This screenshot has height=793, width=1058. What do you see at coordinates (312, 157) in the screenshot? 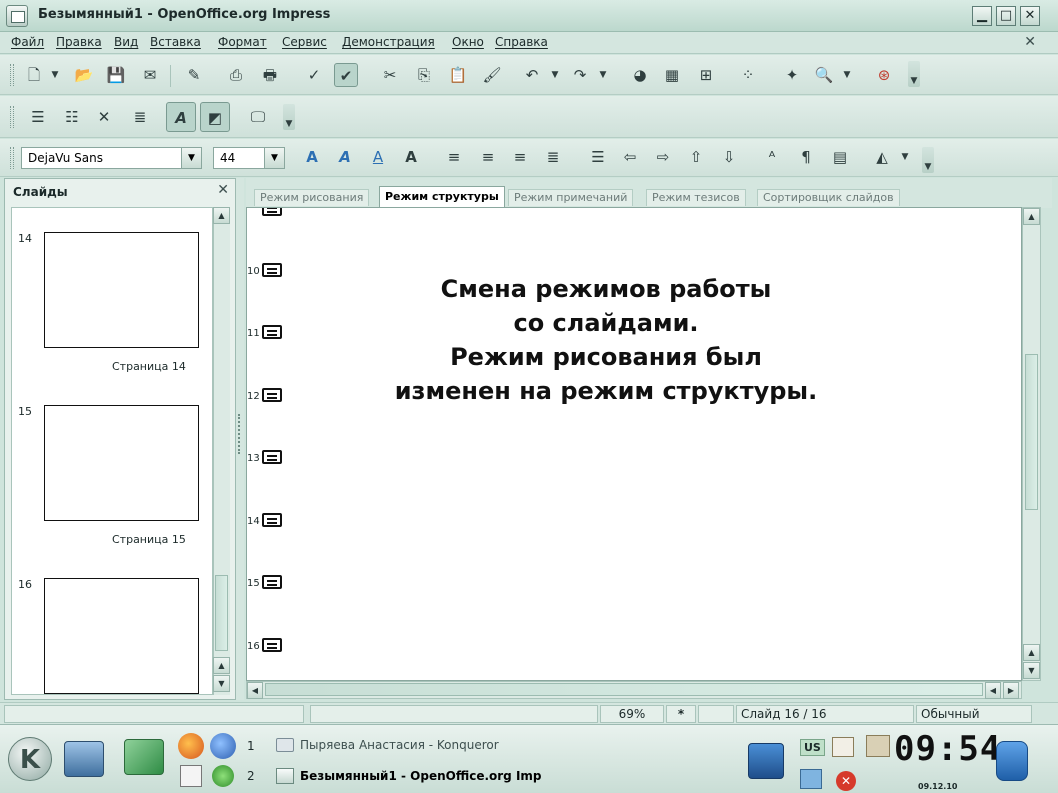
I see `outline-font-icon: A` at bounding box center [312, 157].